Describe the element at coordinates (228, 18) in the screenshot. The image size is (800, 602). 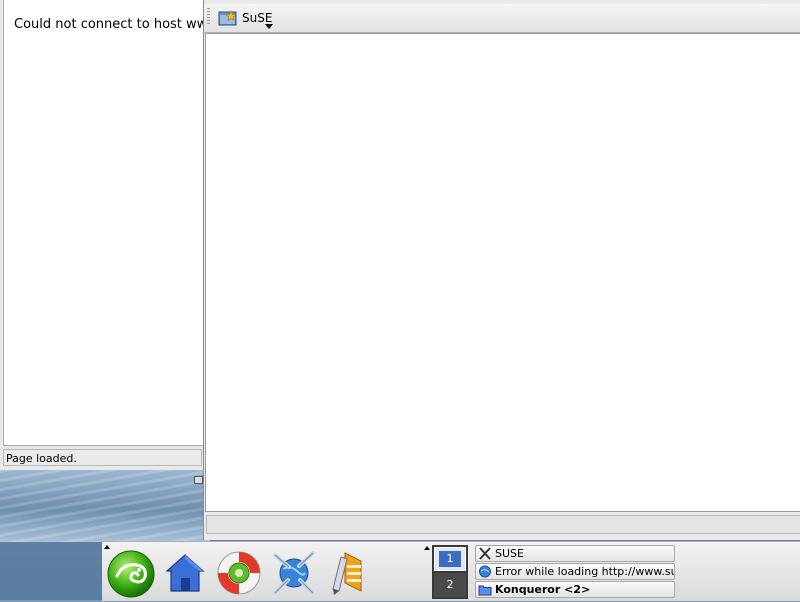
I see `bookmark-folder-icon` at that location.